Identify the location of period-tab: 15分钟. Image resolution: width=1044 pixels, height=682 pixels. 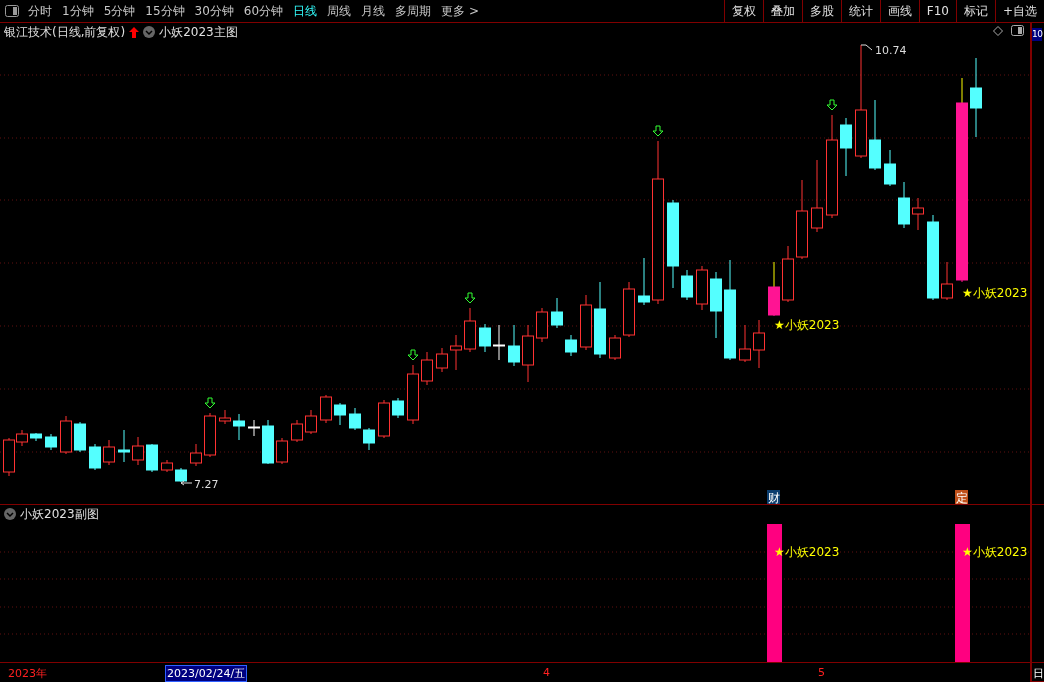
(165, 11).